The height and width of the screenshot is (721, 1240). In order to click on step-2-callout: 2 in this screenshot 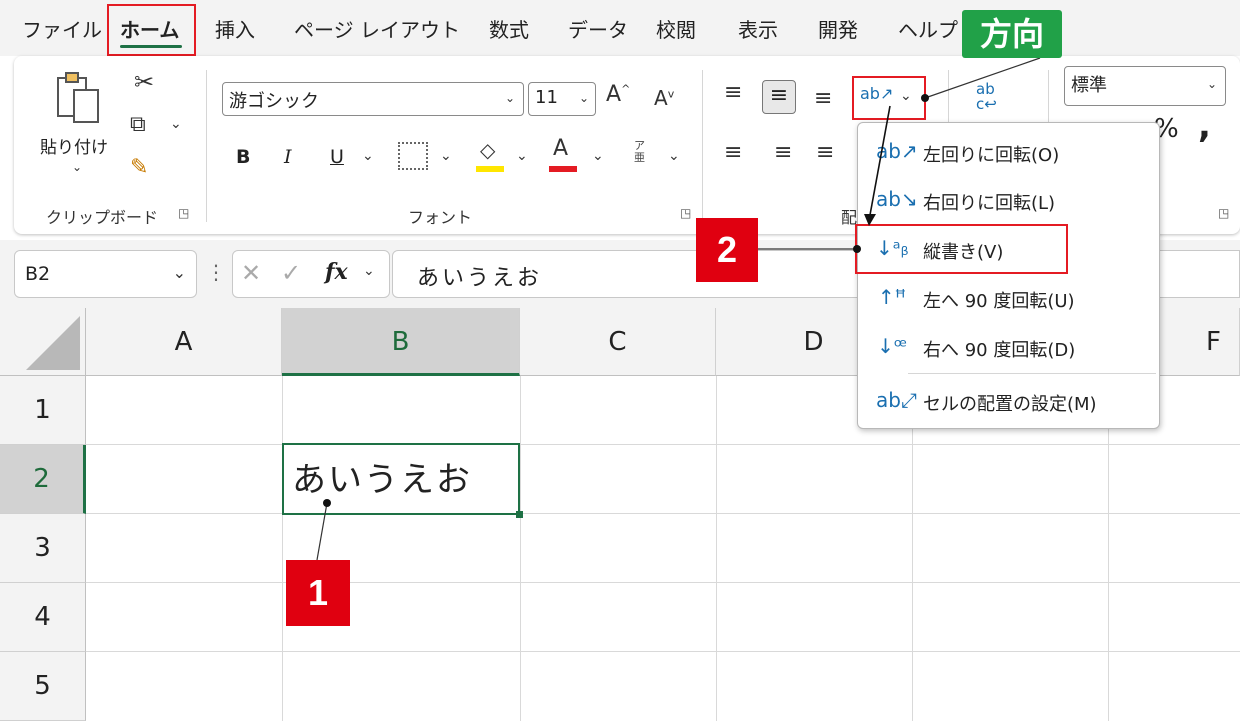, I will do `click(727, 250)`.